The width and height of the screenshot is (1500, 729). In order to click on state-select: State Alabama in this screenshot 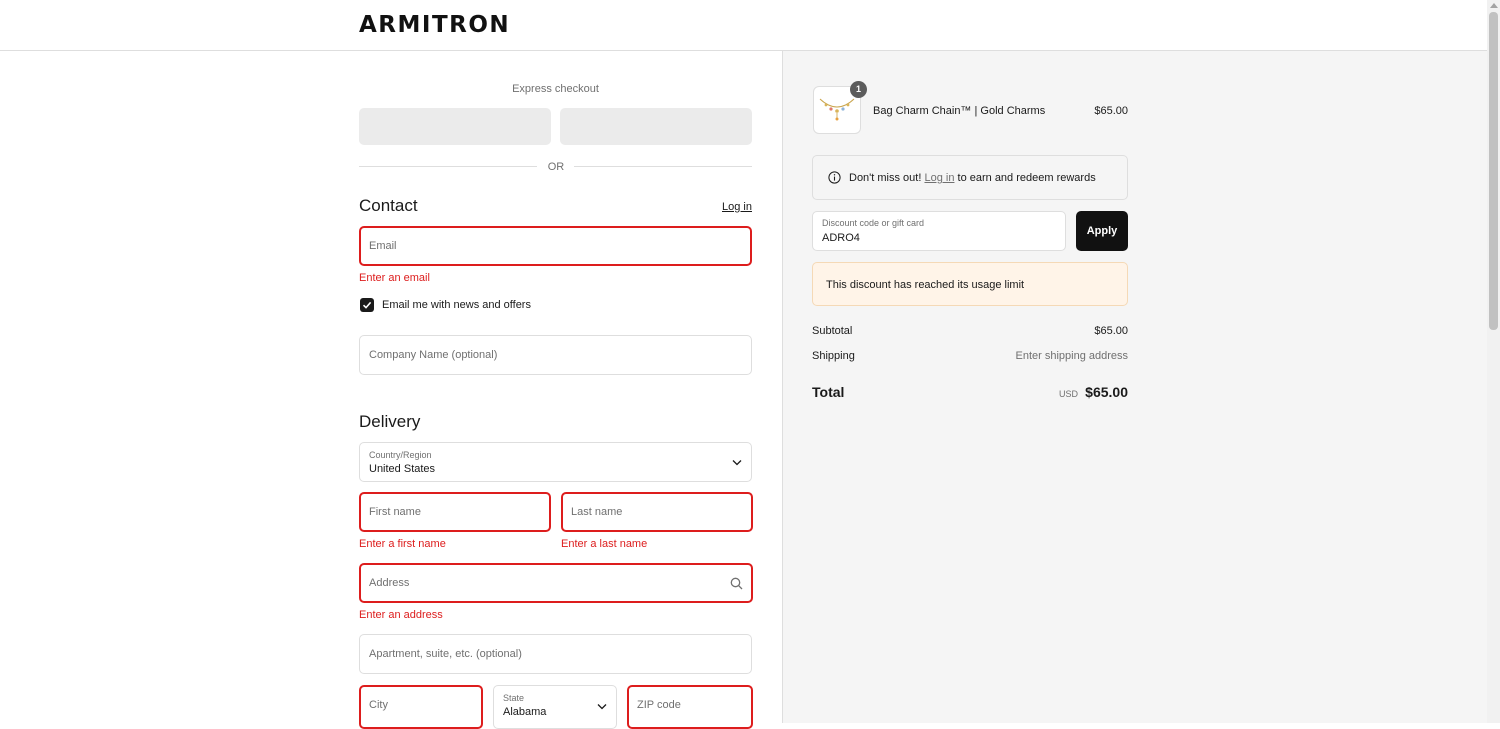, I will do `click(555, 707)`.